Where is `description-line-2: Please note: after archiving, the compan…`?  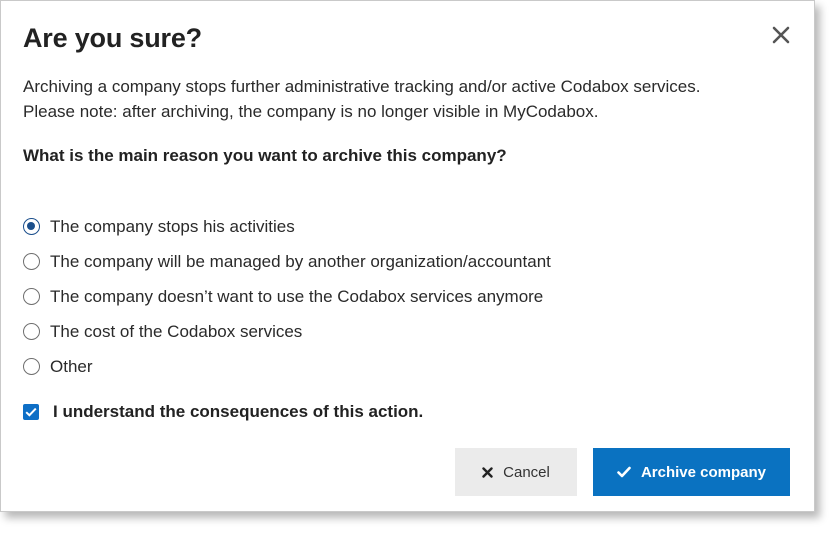 description-line-2: Please note: after archiving, the compan… is located at coordinates (311, 111).